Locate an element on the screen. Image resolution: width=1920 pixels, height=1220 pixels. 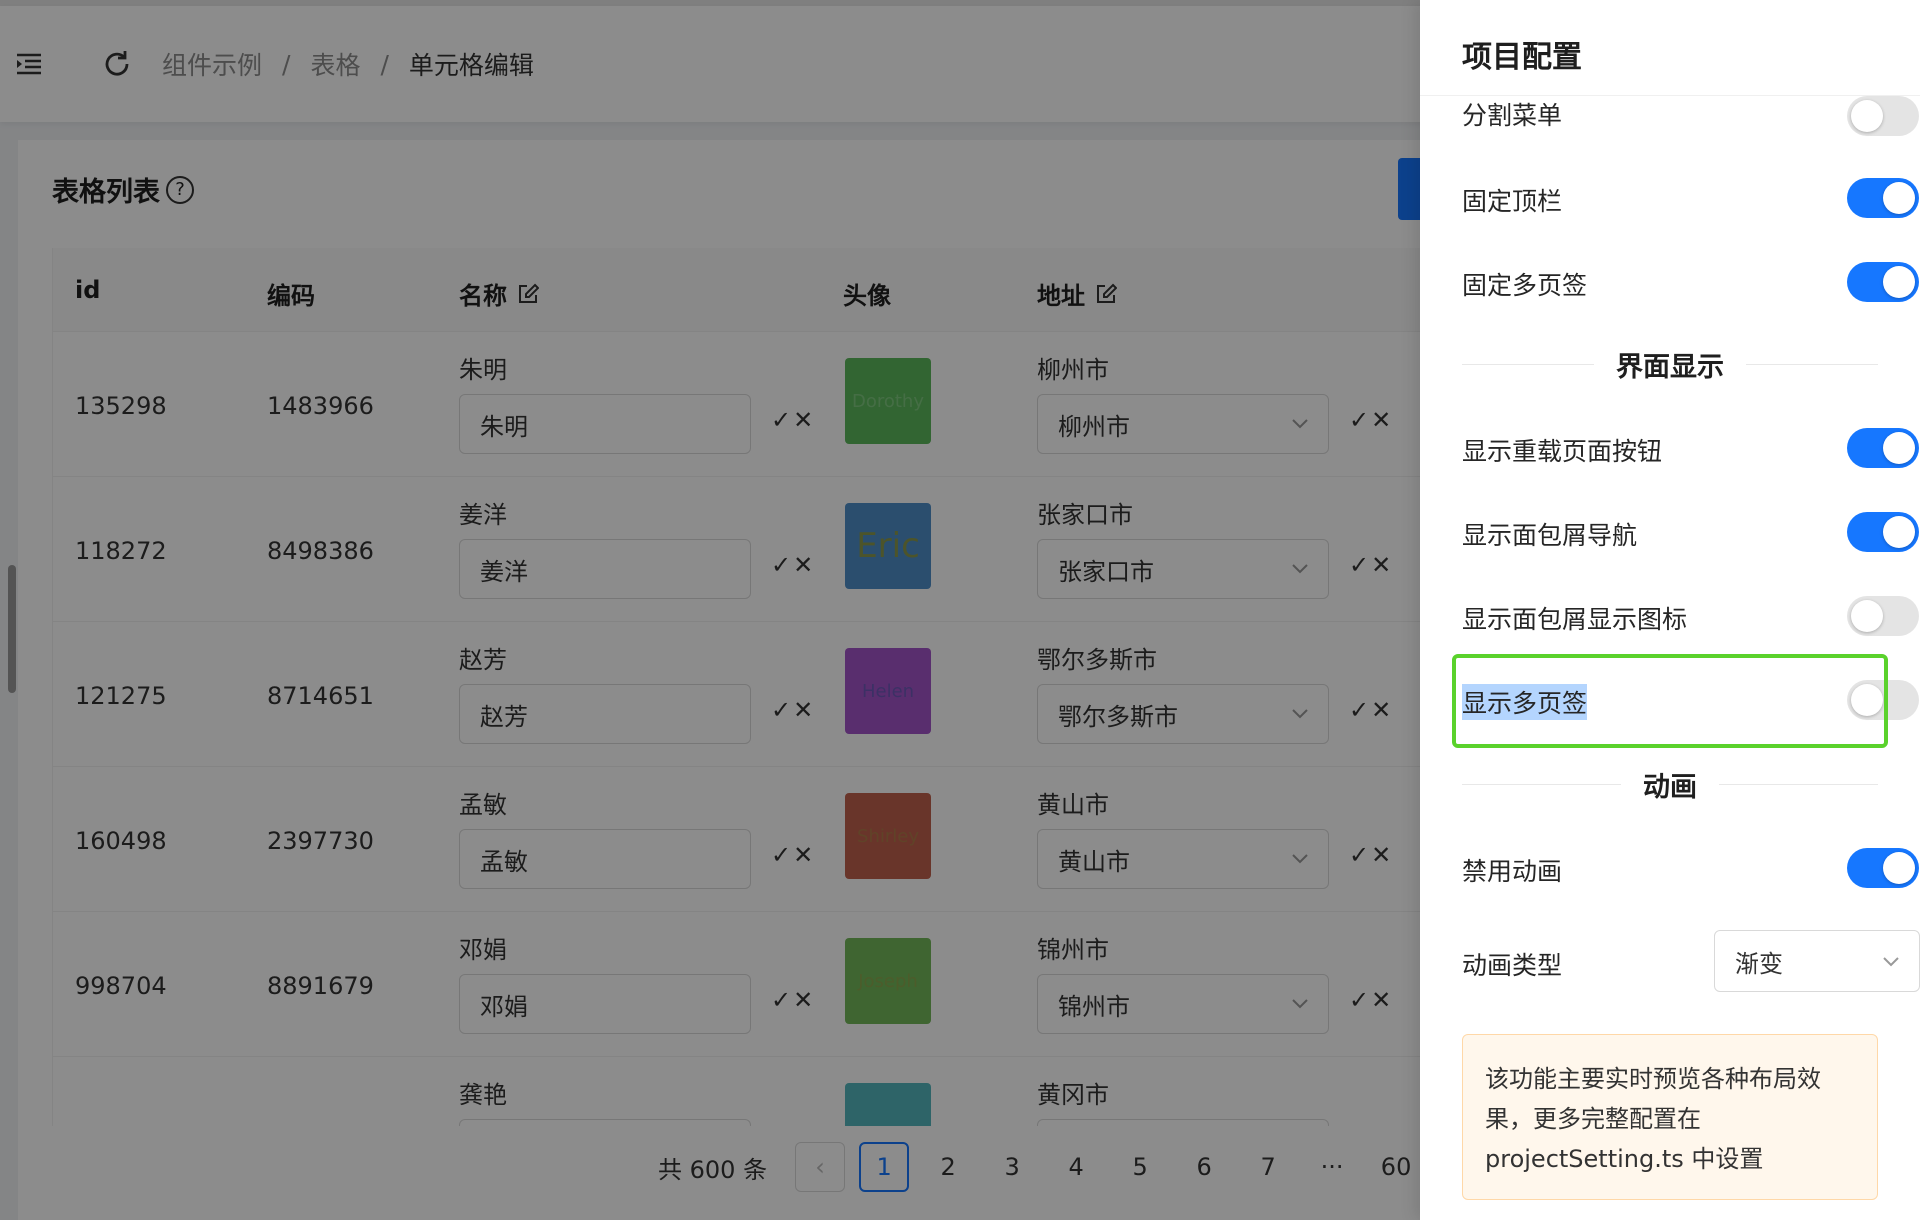
breadcrumb-icon-toggle is located at coordinates (1883, 616).